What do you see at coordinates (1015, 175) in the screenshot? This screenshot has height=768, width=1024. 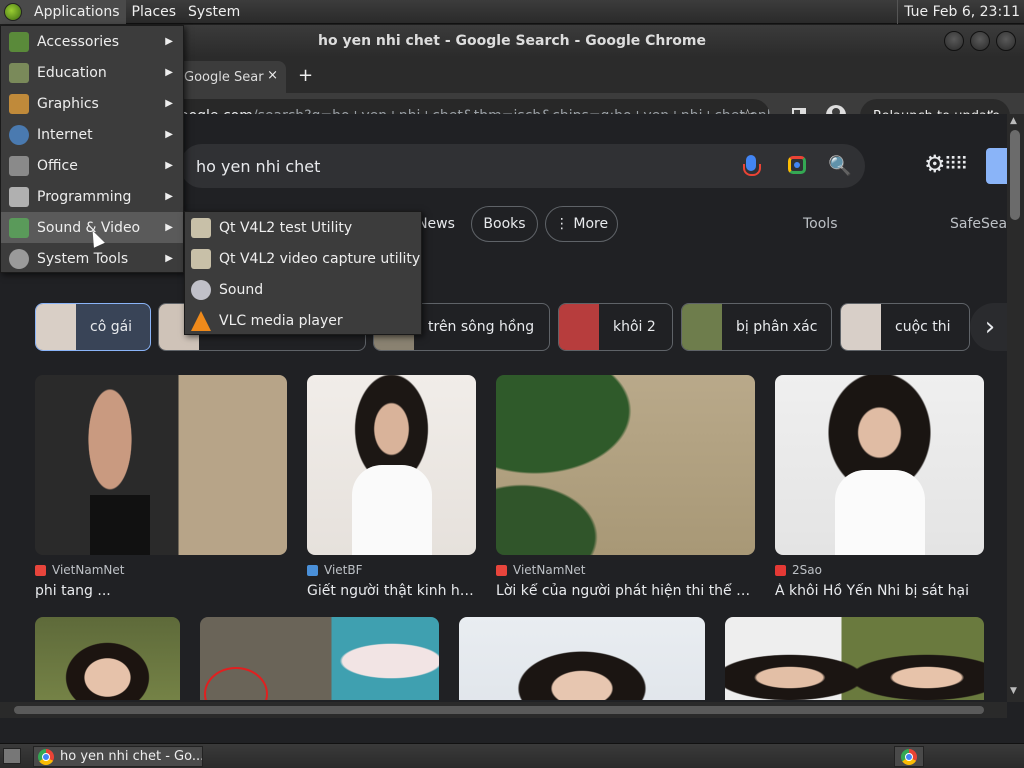 I see `vertical-scroll-thumb` at bounding box center [1015, 175].